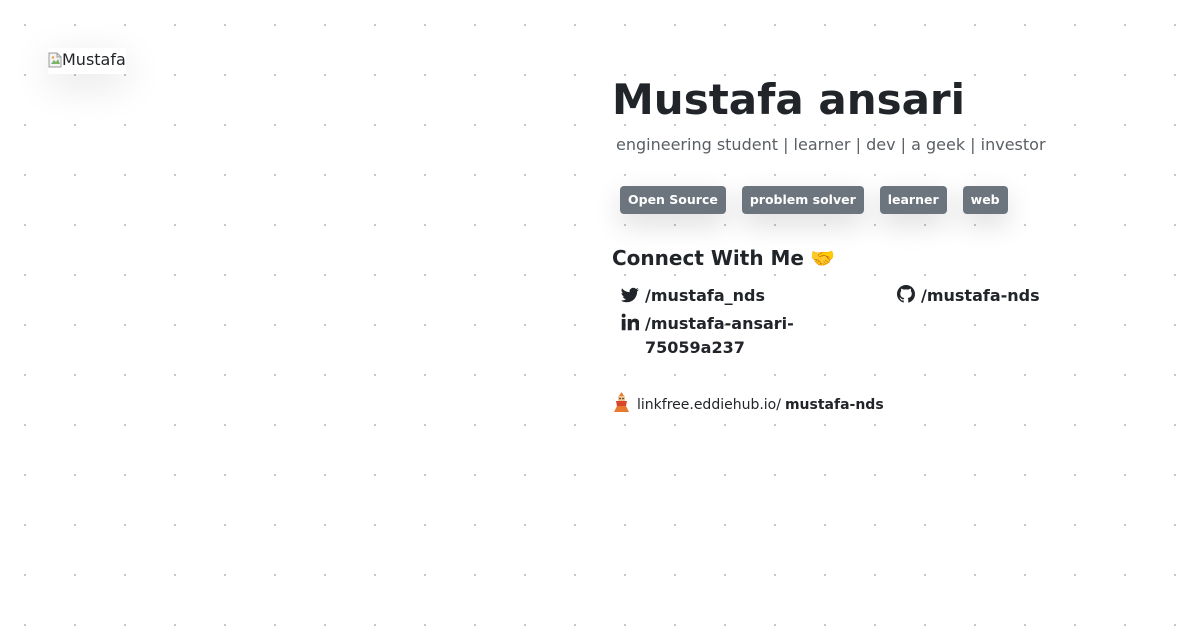 This screenshot has height=627, width=1200. What do you see at coordinates (892, 405) in the screenshot?
I see `linkfree-link: linkfree.eddiehub.io/ mustafa-nds` at bounding box center [892, 405].